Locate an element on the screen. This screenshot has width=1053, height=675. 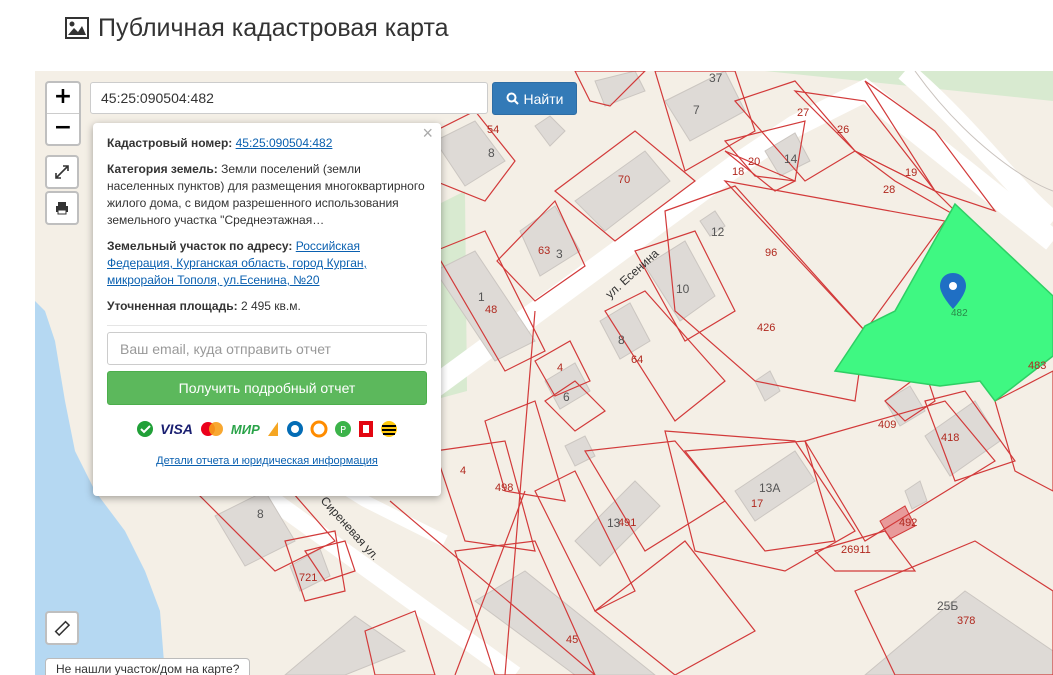
parcel-label: 409 is located at coordinates (887, 425).